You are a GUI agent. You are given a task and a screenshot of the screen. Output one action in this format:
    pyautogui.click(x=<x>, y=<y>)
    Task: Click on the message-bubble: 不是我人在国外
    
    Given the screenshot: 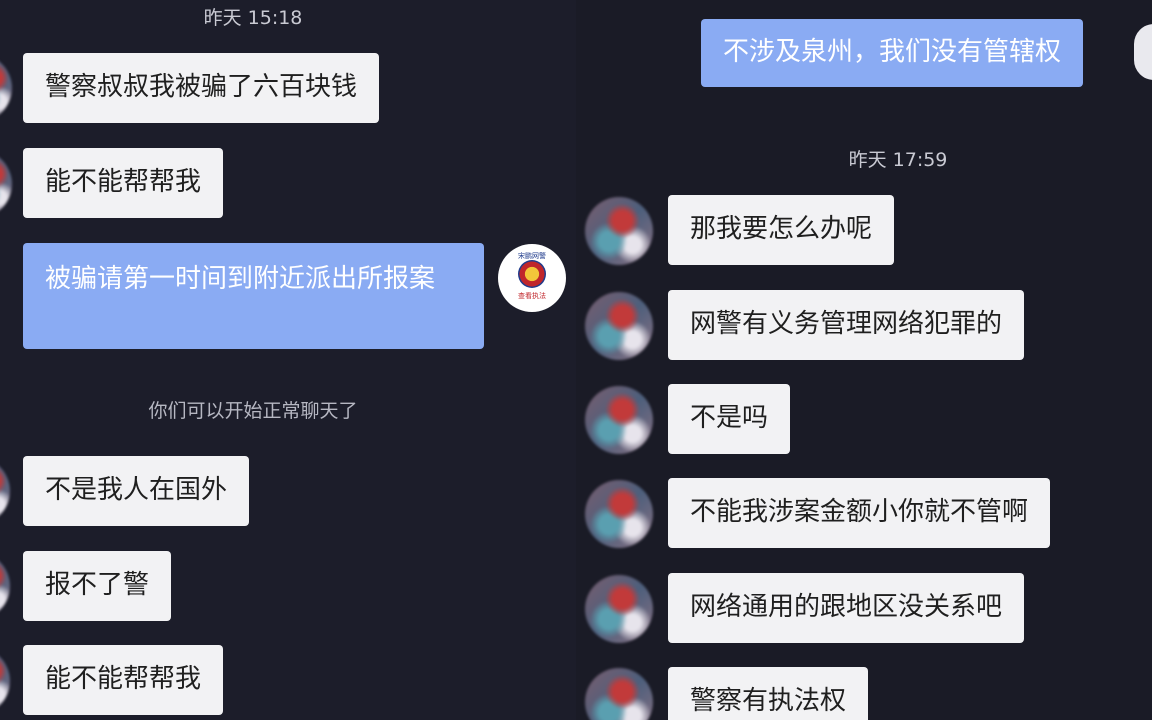 What is the action you would take?
    pyautogui.click(x=136, y=491)
    